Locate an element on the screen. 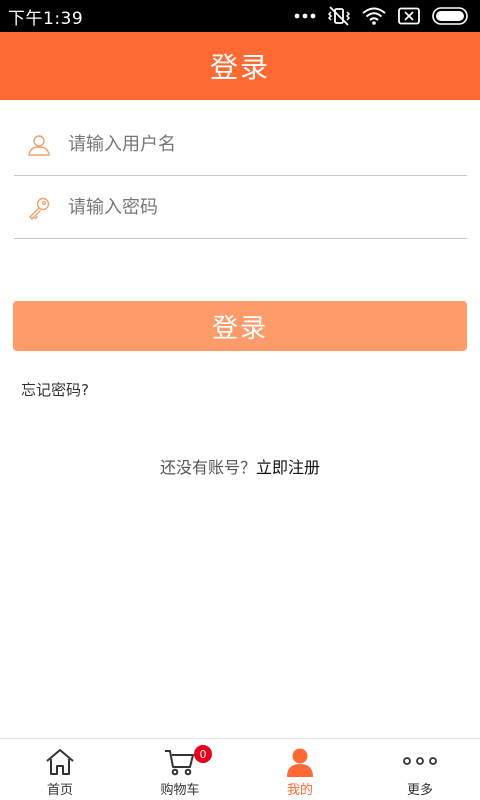 This screenshot has width=480, height=800. home-icon is located at coordinates (60, 762).